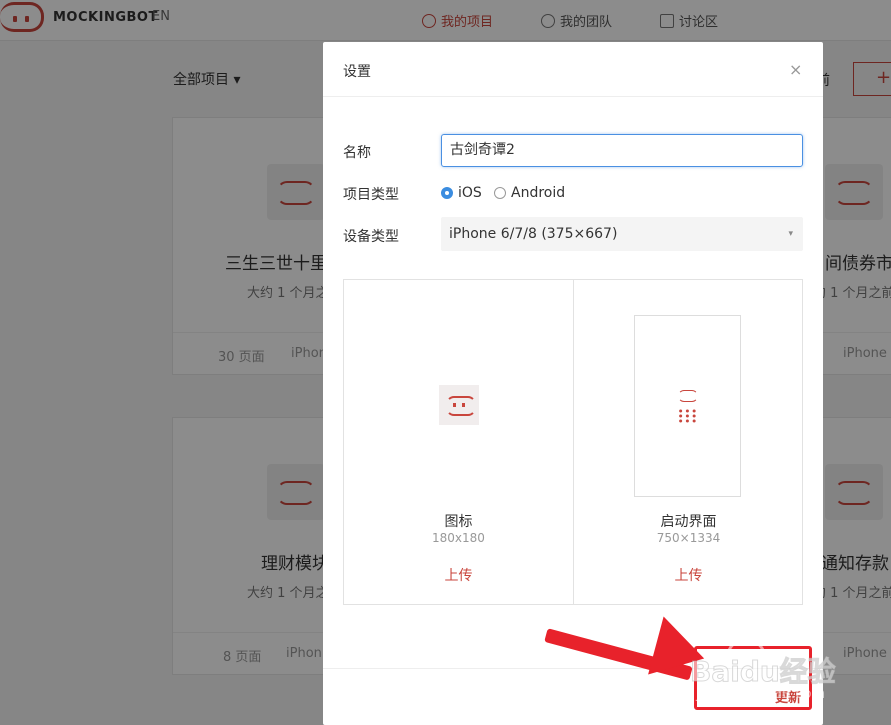 This screenshot has height=725, width=891. Describe the element at coordinates (622, 150) in the screenshot. I see `project-name-input: 古剑奇谭2` at that location.